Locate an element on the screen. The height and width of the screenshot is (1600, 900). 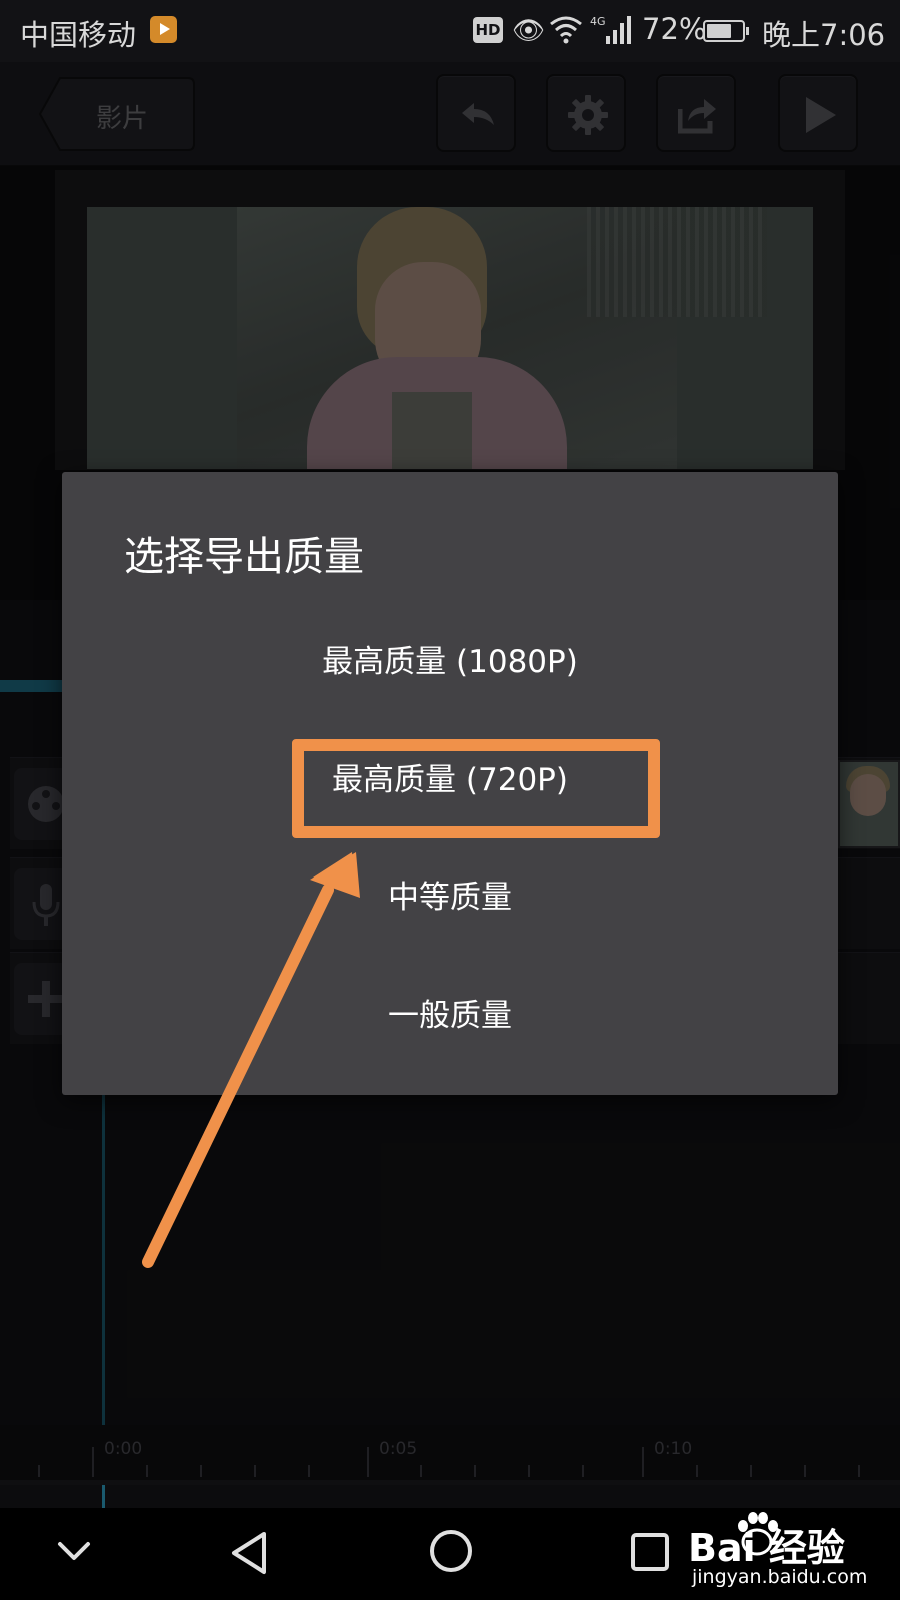
watermark-brand: Bai 经验 is located at coordinates (766, 1548).